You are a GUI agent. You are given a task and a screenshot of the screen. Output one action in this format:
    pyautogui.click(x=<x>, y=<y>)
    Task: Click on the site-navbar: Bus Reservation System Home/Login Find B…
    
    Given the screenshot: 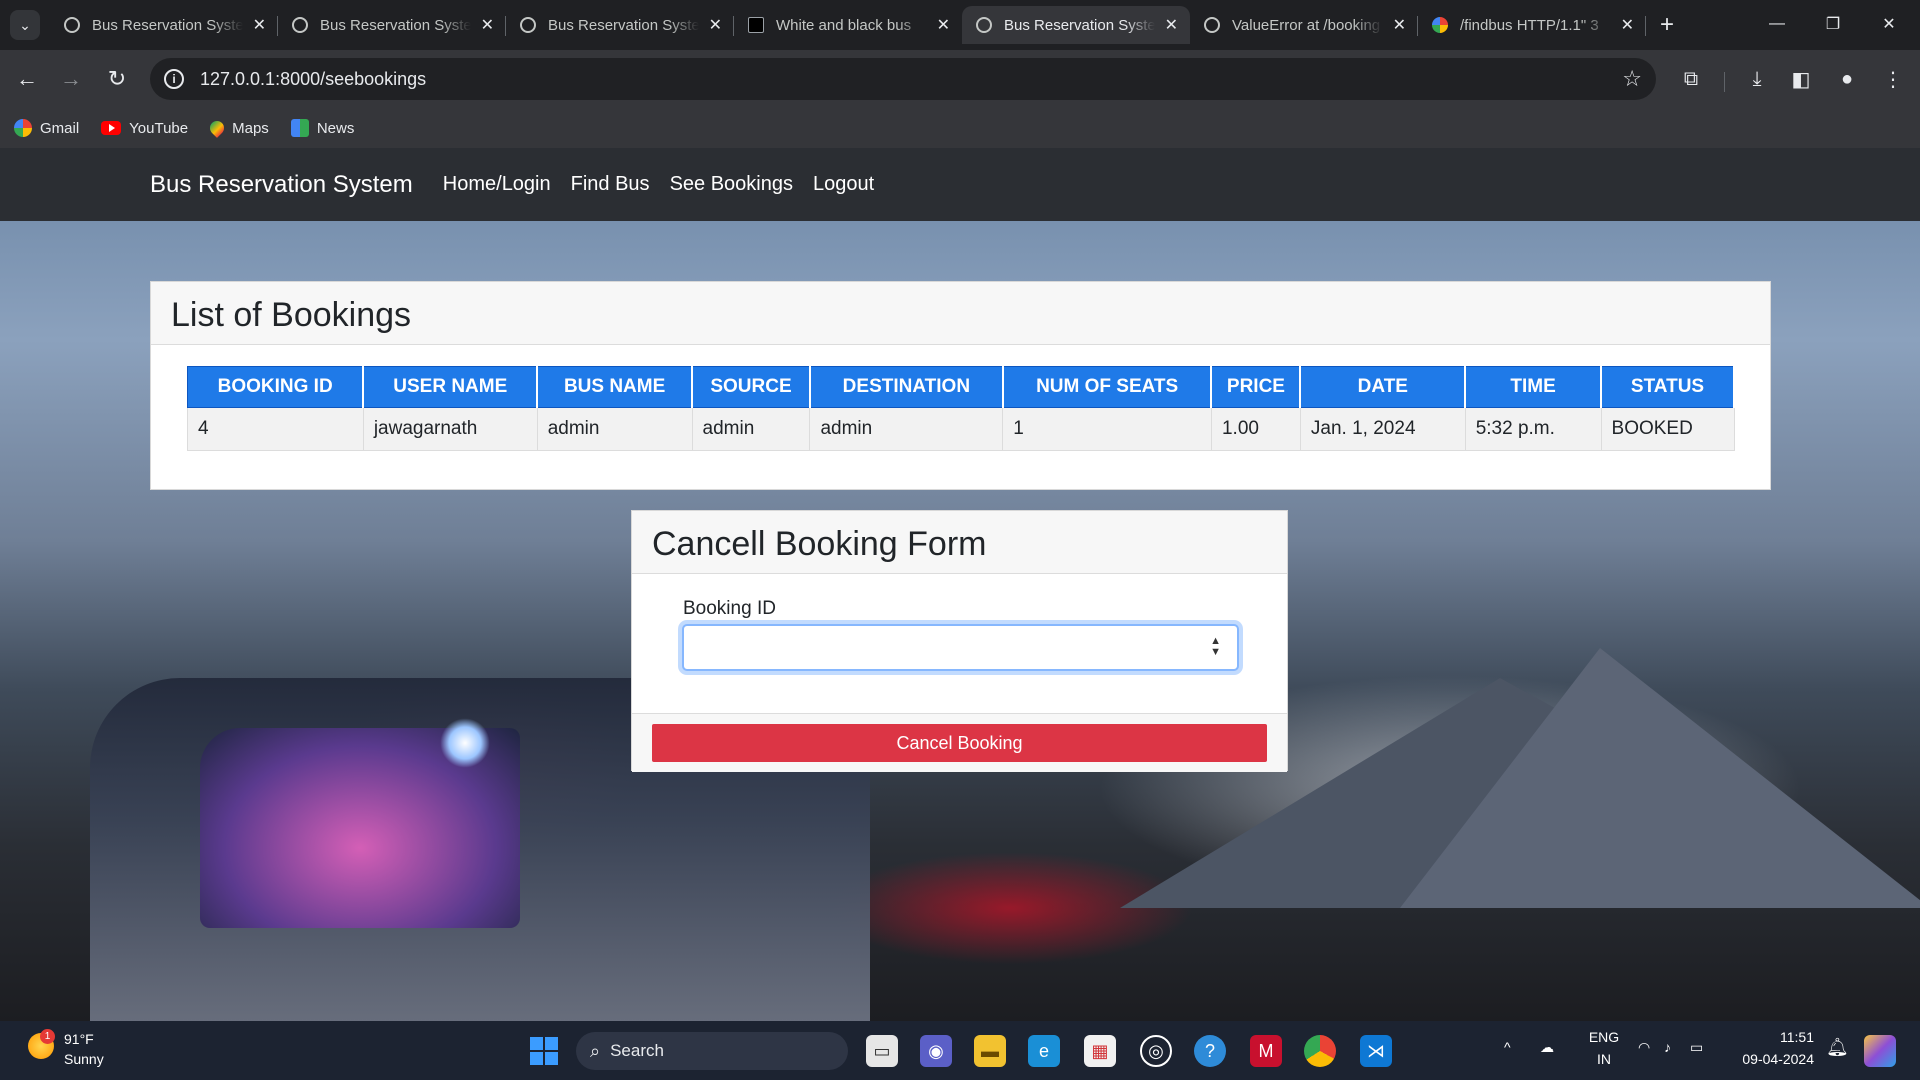 What is the action you would take?
    pyautogui.click(x=960, y=184)
    